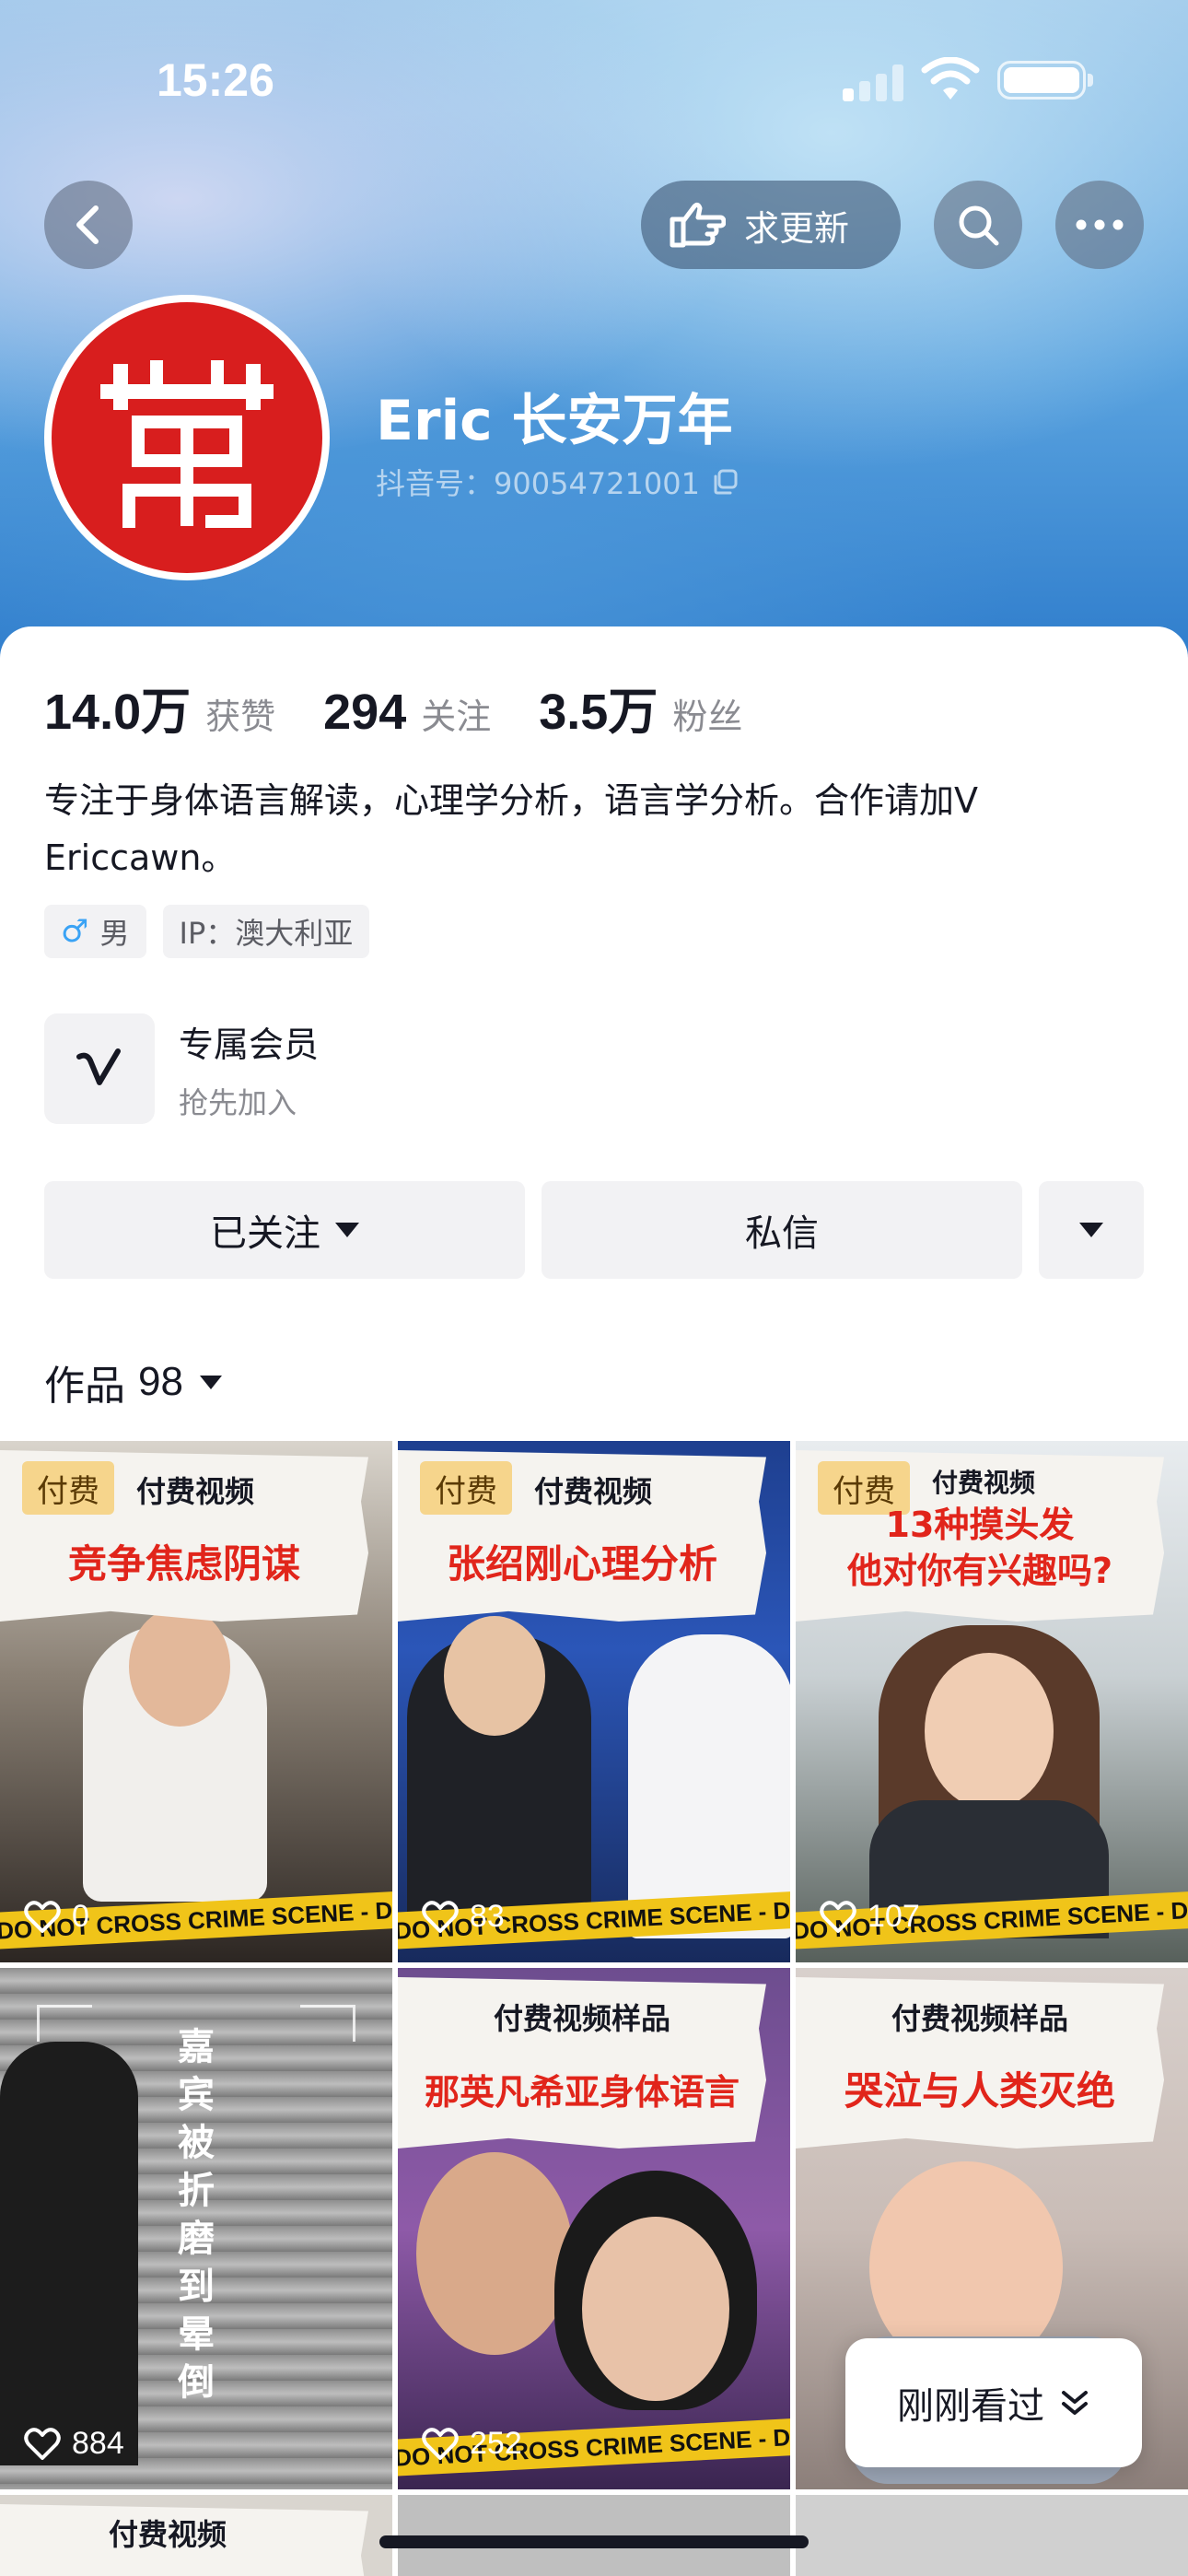 The width and height of the screenshot is (1188, 2576). I want to click on video-title-vertical: 嘉宾被折磨到晕倒, so click(196, 2215).